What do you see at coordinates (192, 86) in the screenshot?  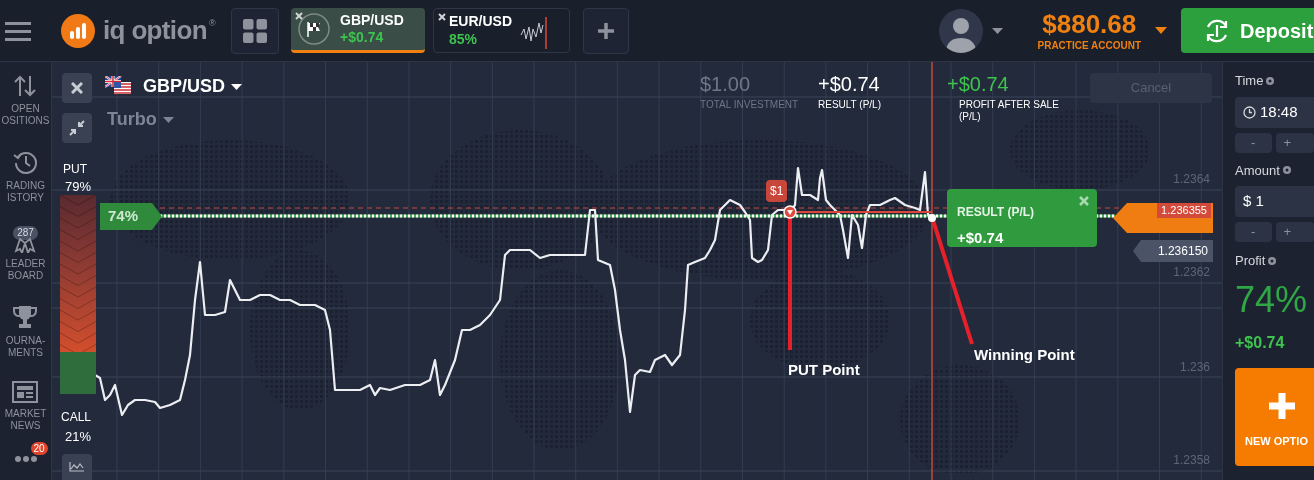 I see `asset-selector: GBP/USD` at bounding box center [192, 86].